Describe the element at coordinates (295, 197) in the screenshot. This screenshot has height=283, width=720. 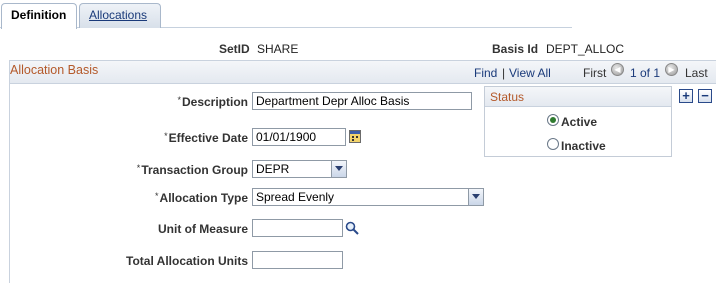
I see `allocation-type-value: Spread Evenly` at that location.